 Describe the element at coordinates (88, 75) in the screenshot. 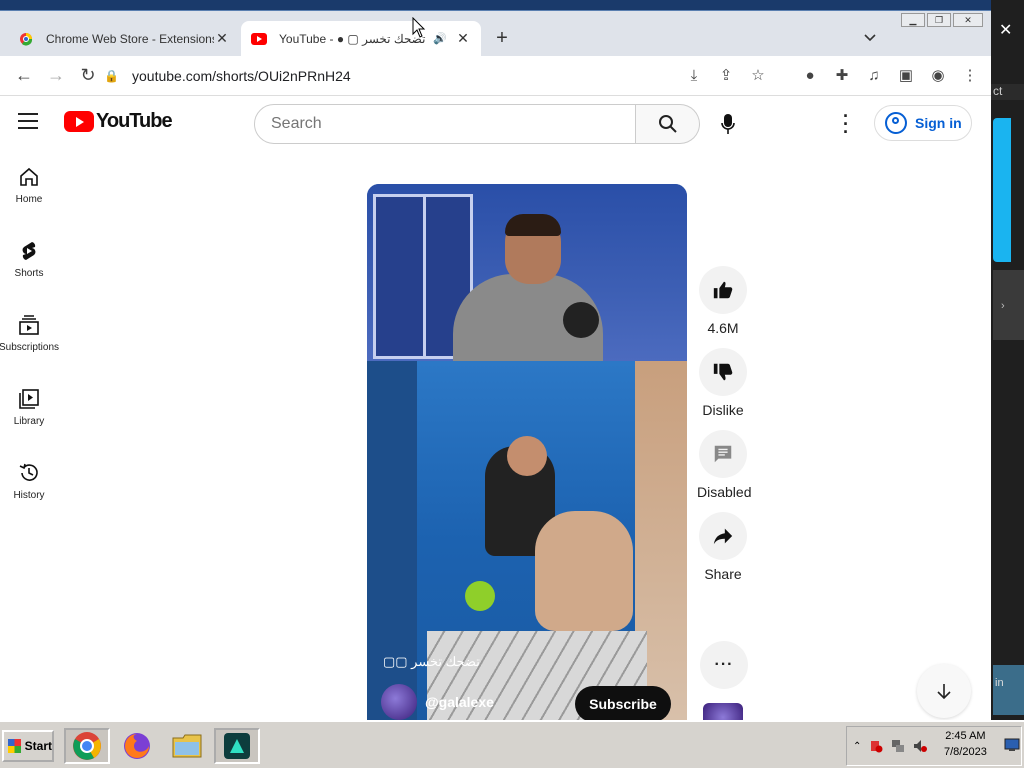

I see `reload-icon: ↻` at that location.